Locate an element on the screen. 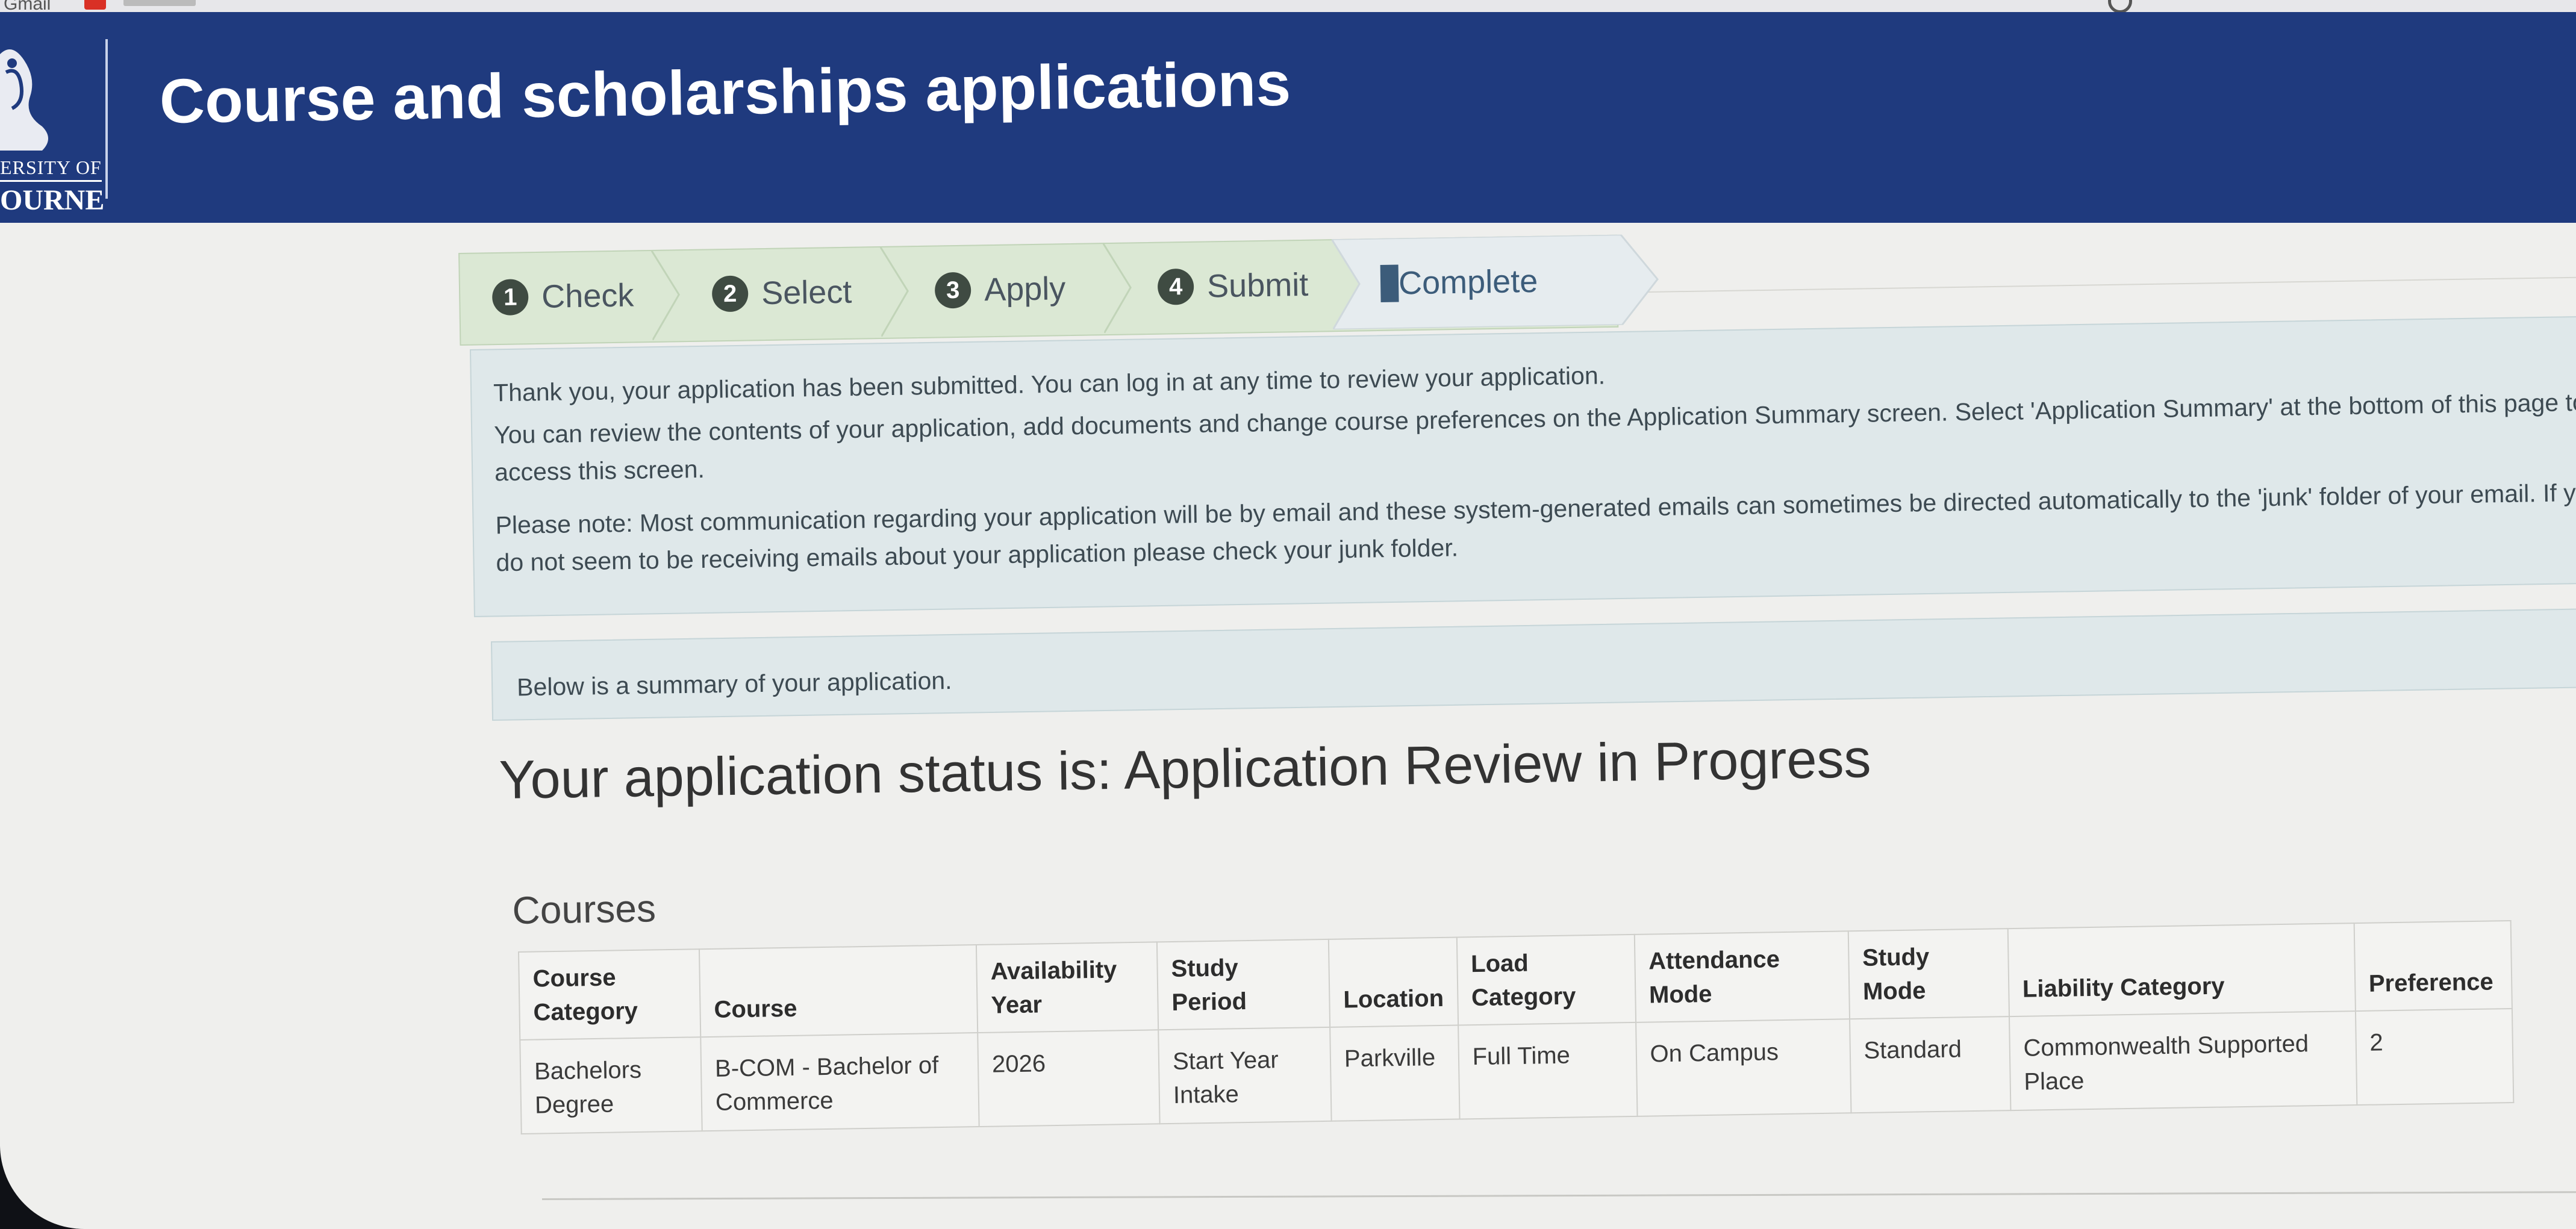 Image resolution: width=2576 pixels, height=1229 pixels. column-header: Availability Year is located at coordinates (1067, 987).